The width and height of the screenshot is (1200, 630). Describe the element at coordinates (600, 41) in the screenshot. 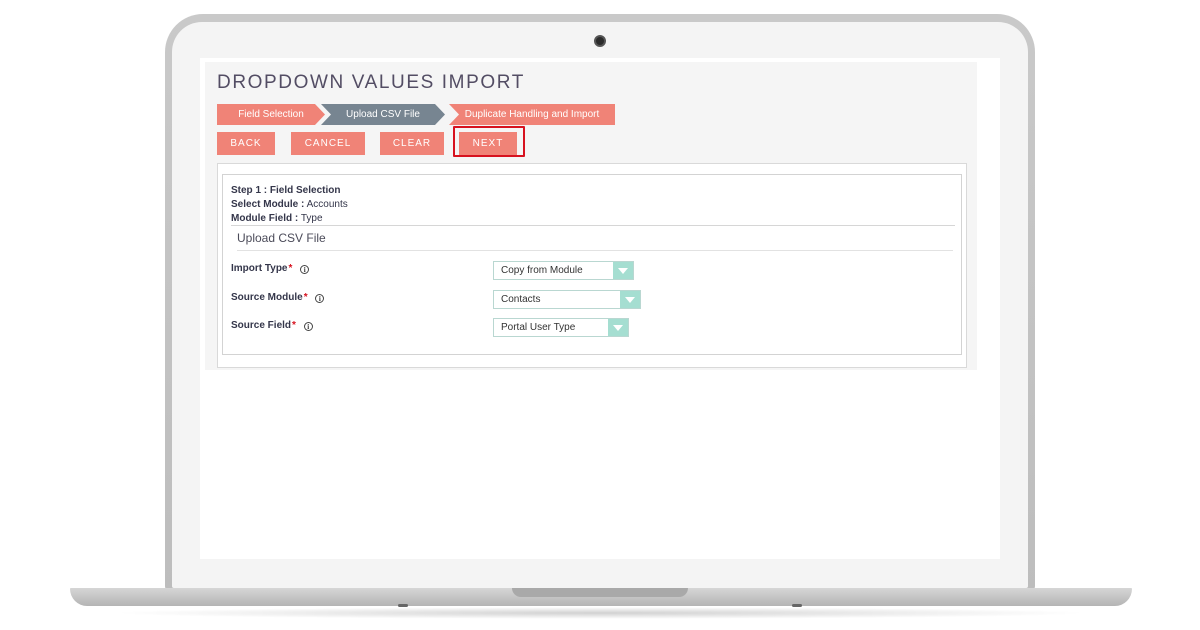

I see `camera-icon` at that location.